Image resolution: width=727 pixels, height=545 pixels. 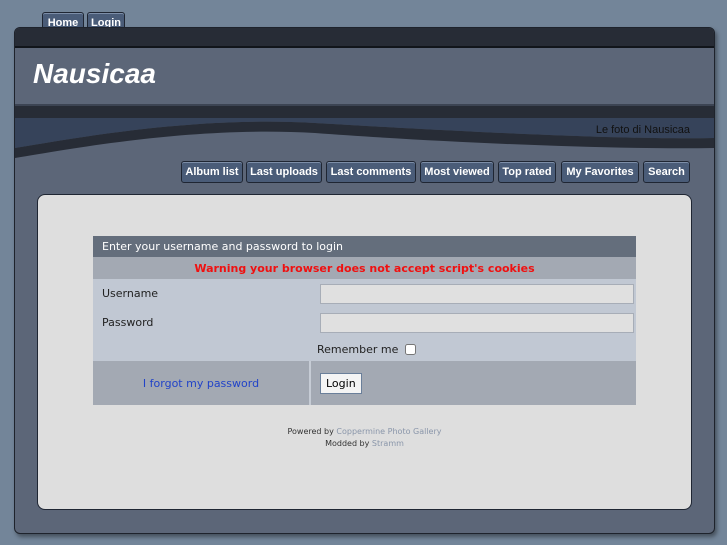 I want to click on login-button: Login, so click(x=341, y=383).